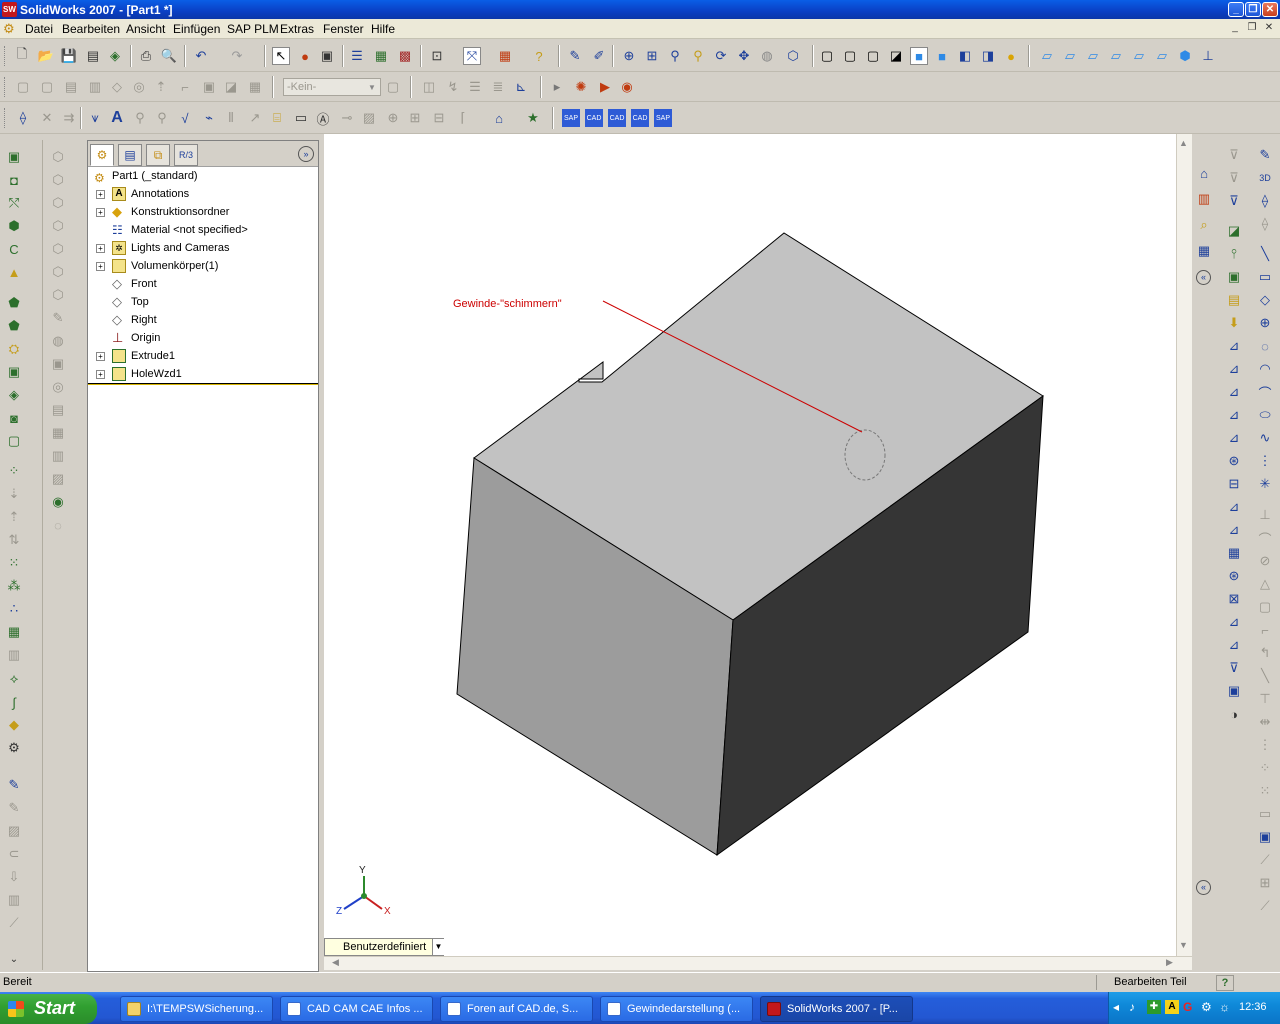  I want to click on chamfer-icon: ⬟, so click(14, 326).